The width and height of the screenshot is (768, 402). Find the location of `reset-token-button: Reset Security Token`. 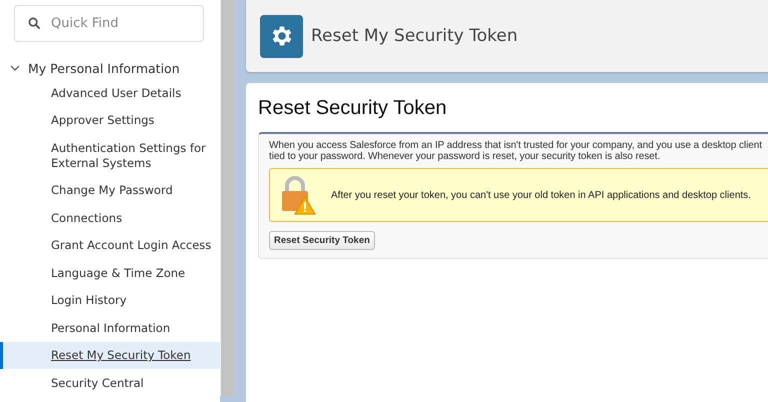

reset-token-button: Reset Security Token is located at coordinates (322, 240).